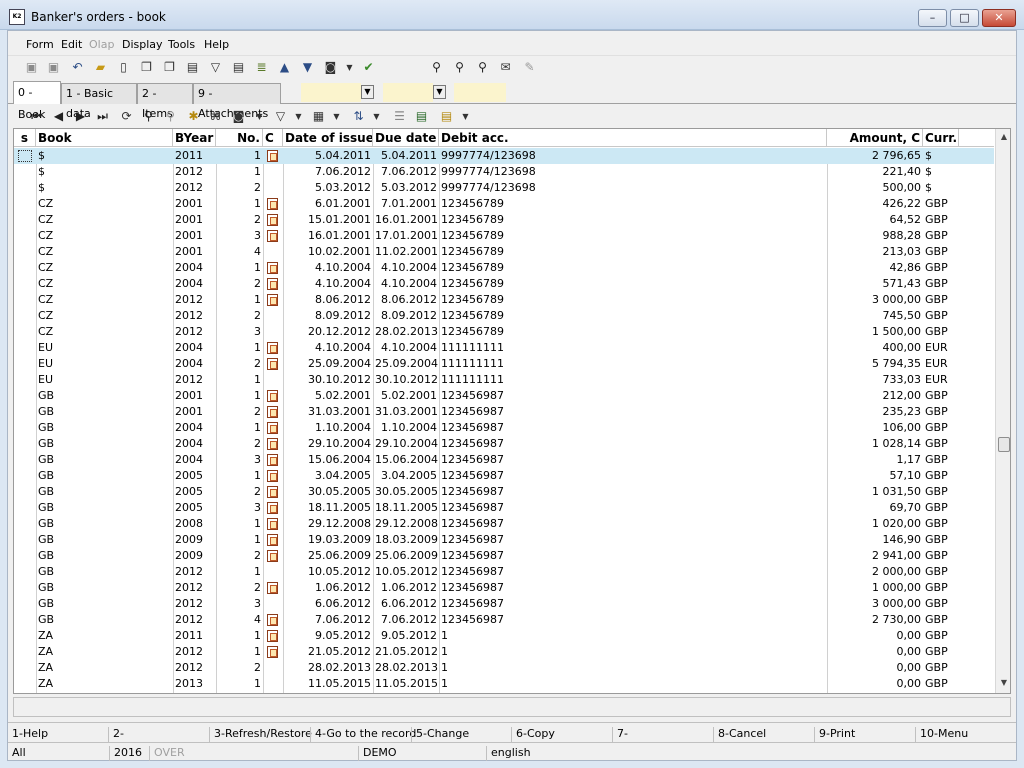 Image resolution: width=1024 pixels, height=768 pixels. Describe the element at coordinates (1004, 683) in the screenshot. I see `scroll-down-icon: ▼` at that location.